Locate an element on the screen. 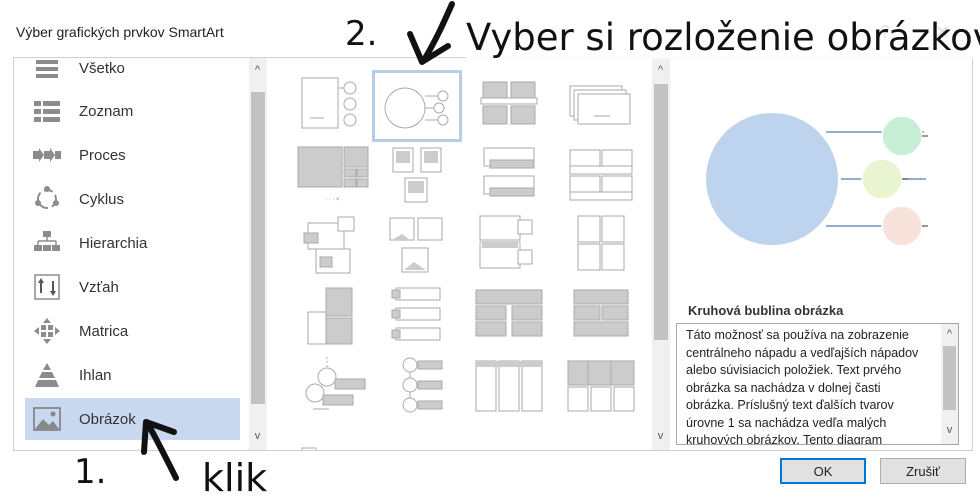  annotation-step2: 2. is located at coordinates (361, 34).